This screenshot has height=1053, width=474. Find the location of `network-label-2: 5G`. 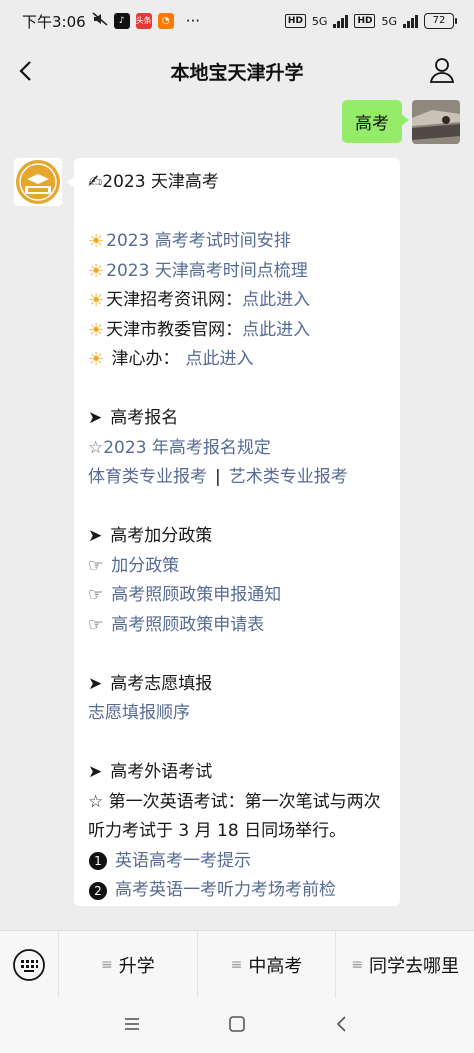

network-label-2: 5G is located at coordinates (389, 21).